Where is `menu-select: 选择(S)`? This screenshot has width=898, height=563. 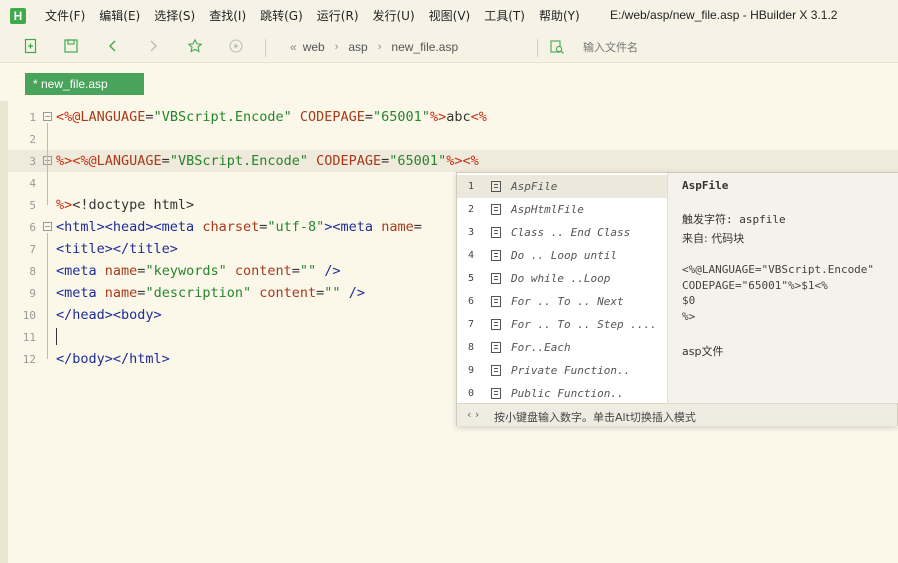
menu-select: 选择(S) is located at coordinates (174, 15).